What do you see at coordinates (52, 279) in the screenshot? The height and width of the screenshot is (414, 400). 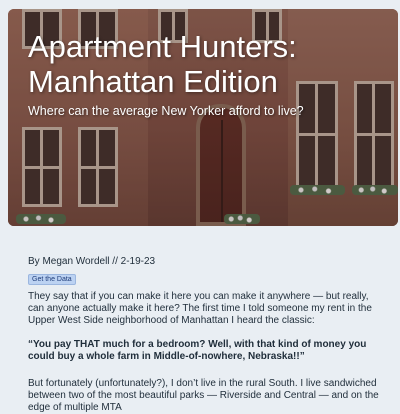 I see `get-data-button: Get the Data` at bounding box center [52, 279].